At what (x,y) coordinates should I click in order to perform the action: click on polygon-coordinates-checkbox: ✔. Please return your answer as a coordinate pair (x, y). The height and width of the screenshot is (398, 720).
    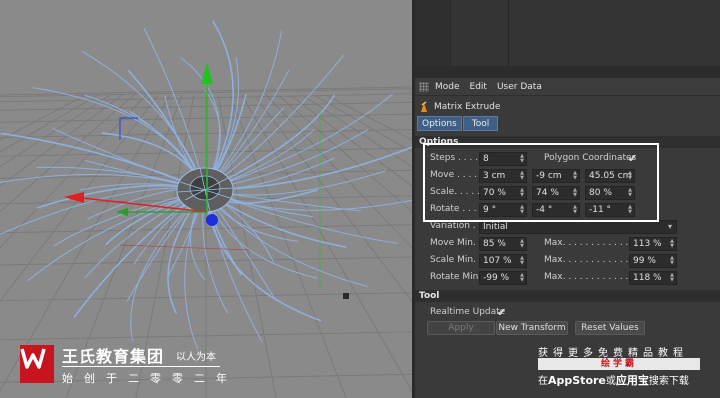
    Looking at the image, I should click on (632, 158).